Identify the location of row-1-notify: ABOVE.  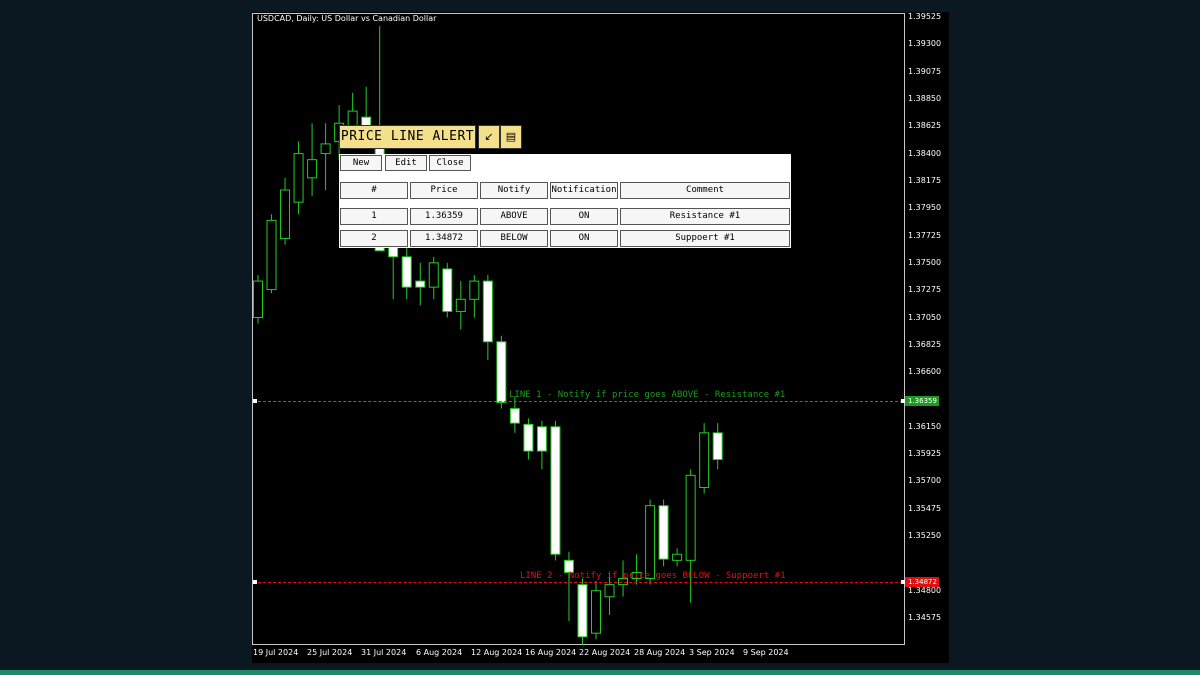
(514, 216).